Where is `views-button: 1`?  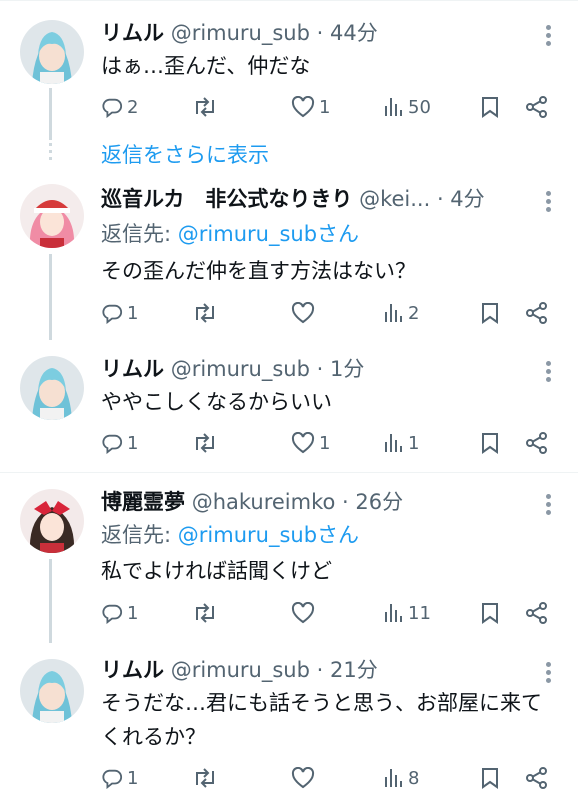 views-button: 1 is located at coordinates (401, 443).